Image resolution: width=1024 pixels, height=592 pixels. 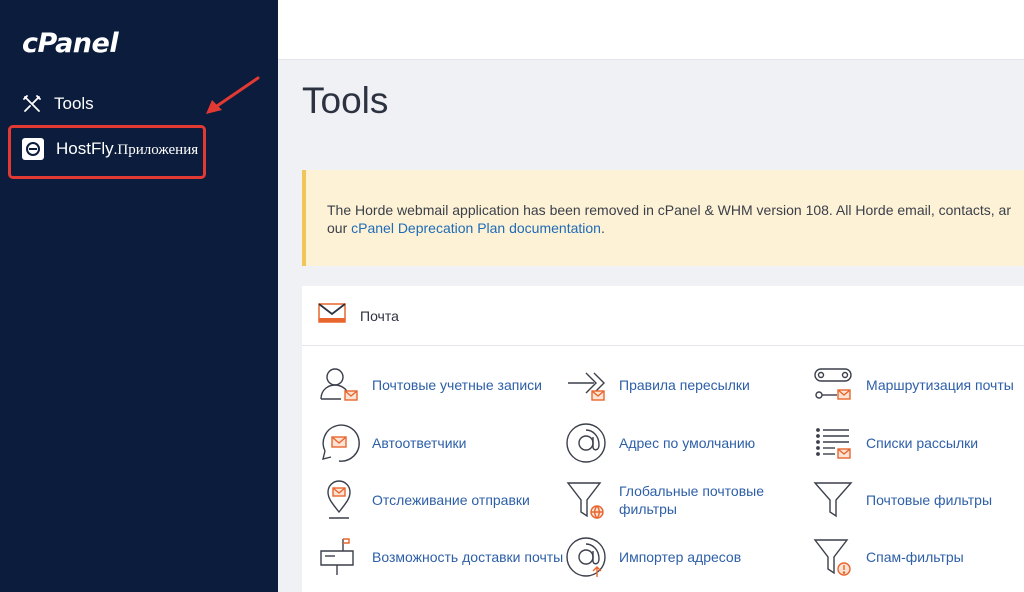 What do you see at coordinates (339, 557) in the screenshot?
I see `deliverability-icon` at bounding box center [339, 557].